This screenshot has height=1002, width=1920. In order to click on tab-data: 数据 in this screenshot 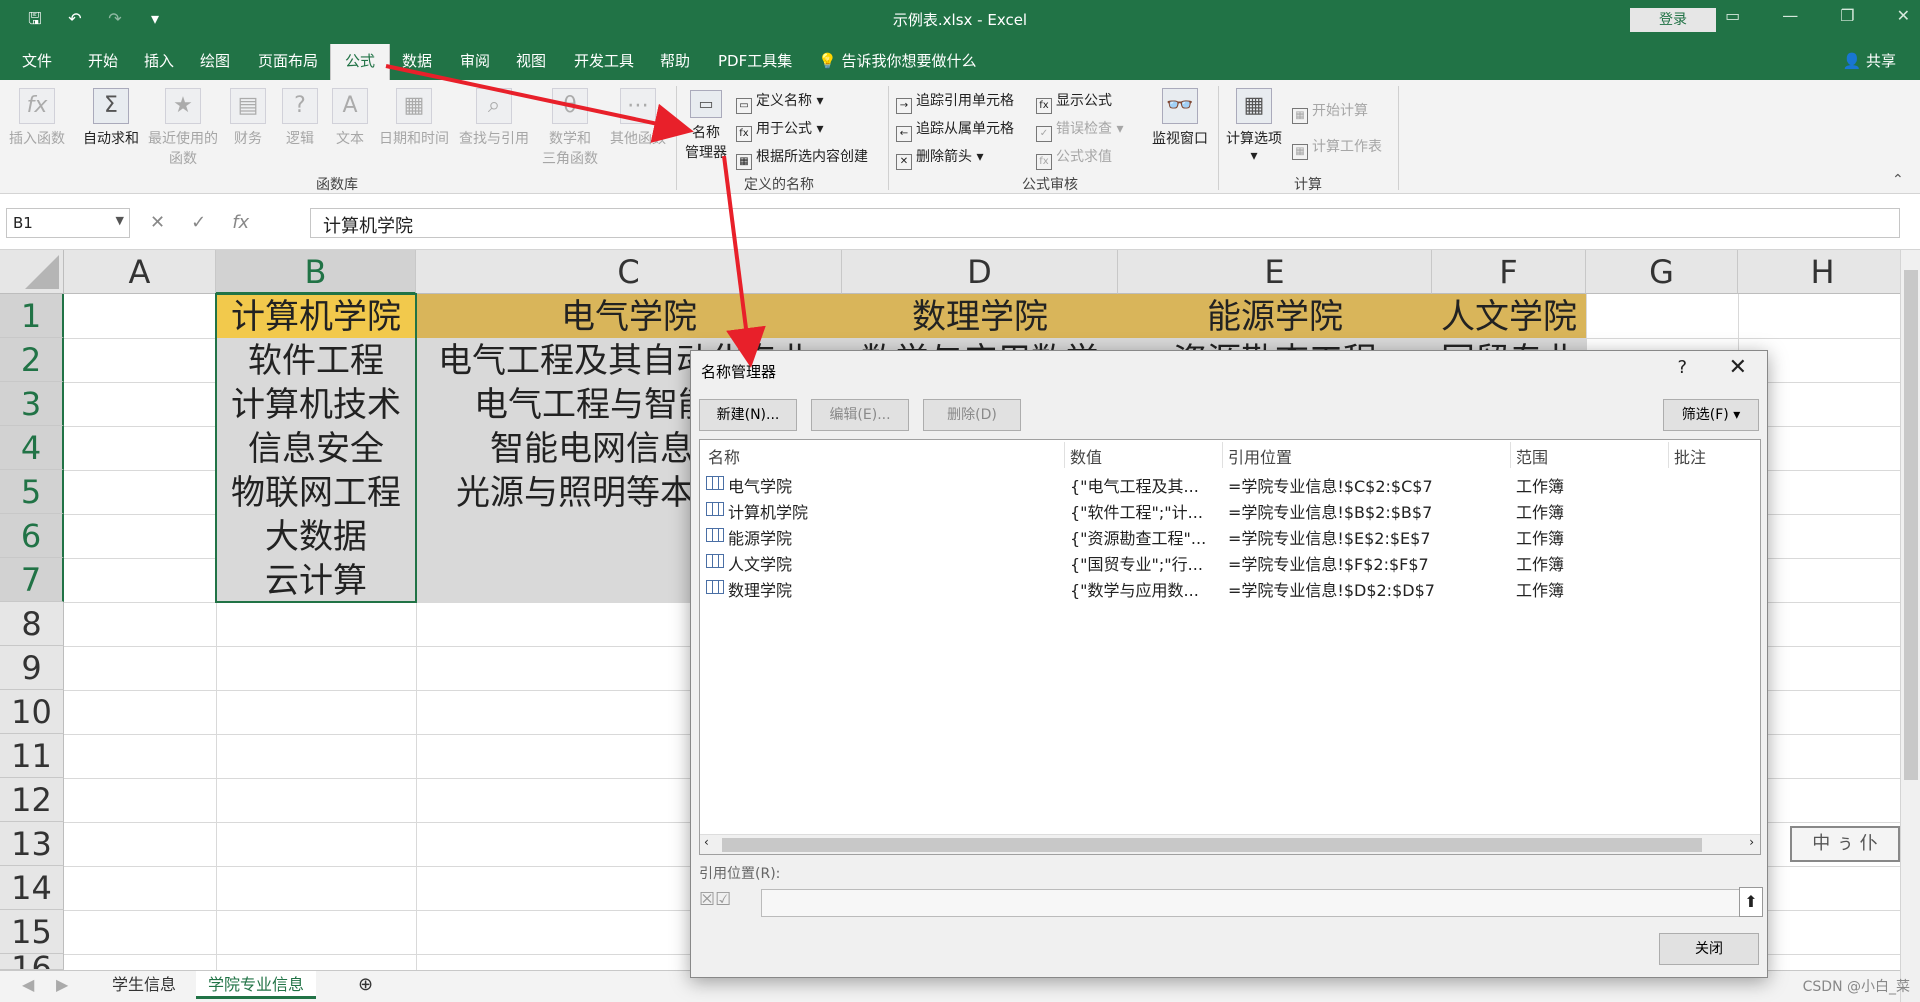, I will do `click(417, 60)`.